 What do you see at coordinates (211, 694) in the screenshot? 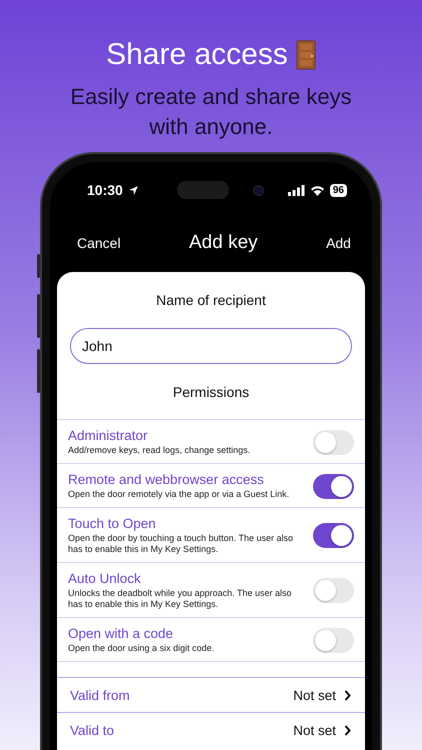
I see `date-setting-row: Valid from Not set` at bounding box center [211, 694].